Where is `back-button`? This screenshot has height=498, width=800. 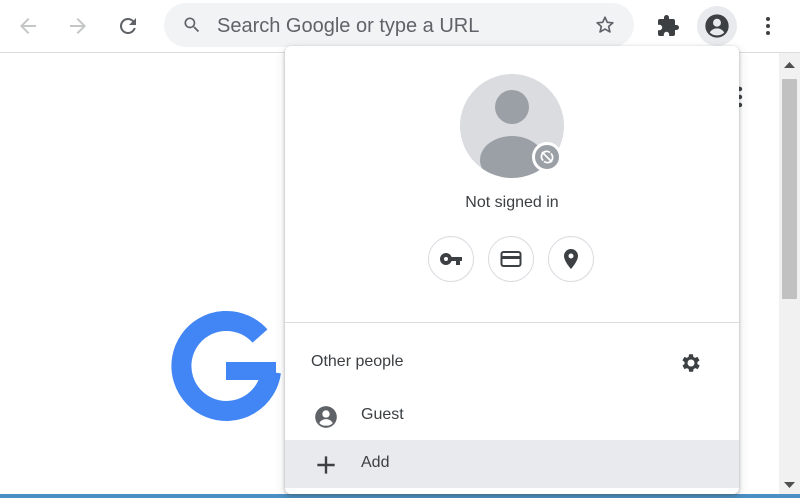 back-button is located at coordinates (28, 26).